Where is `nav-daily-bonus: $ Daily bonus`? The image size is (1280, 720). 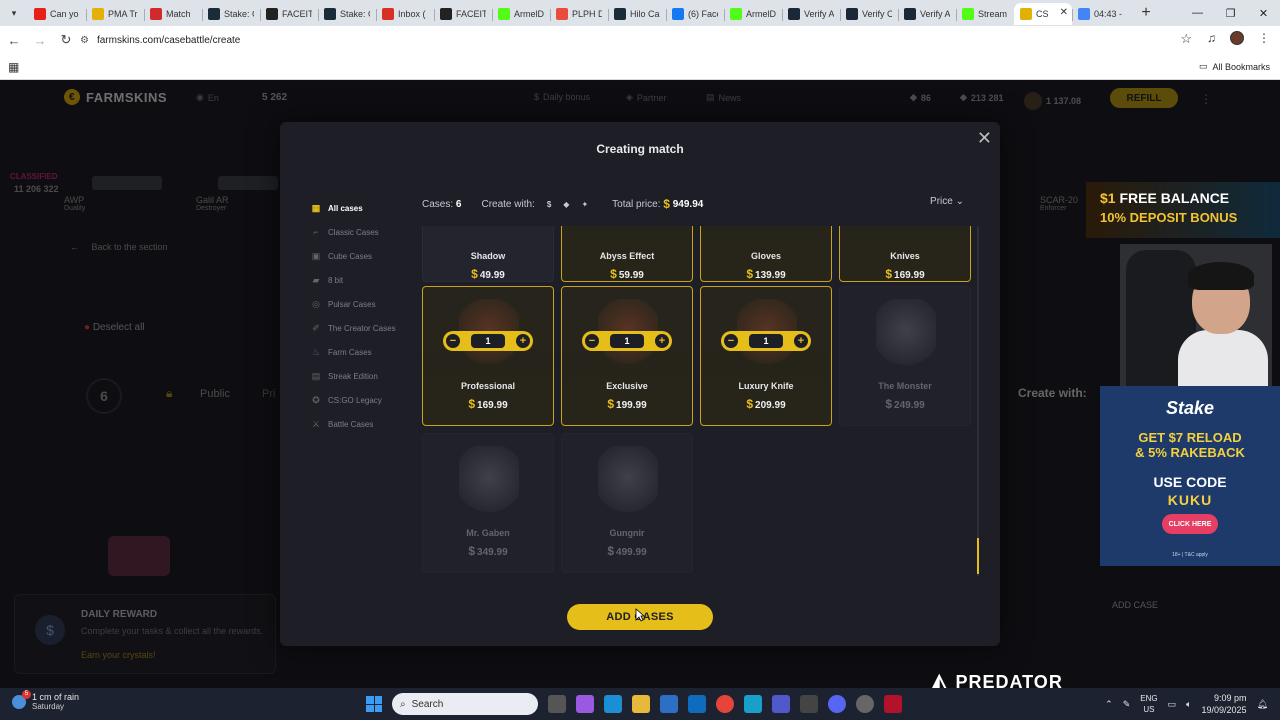
nav-daily-bonus: $ Daily bonus is located at coordinates (562, 97).